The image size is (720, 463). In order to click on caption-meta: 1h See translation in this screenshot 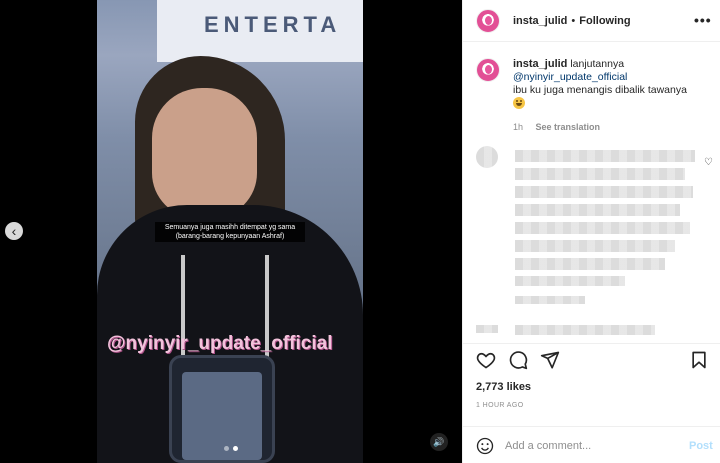, I will do `click(561, 127)`.